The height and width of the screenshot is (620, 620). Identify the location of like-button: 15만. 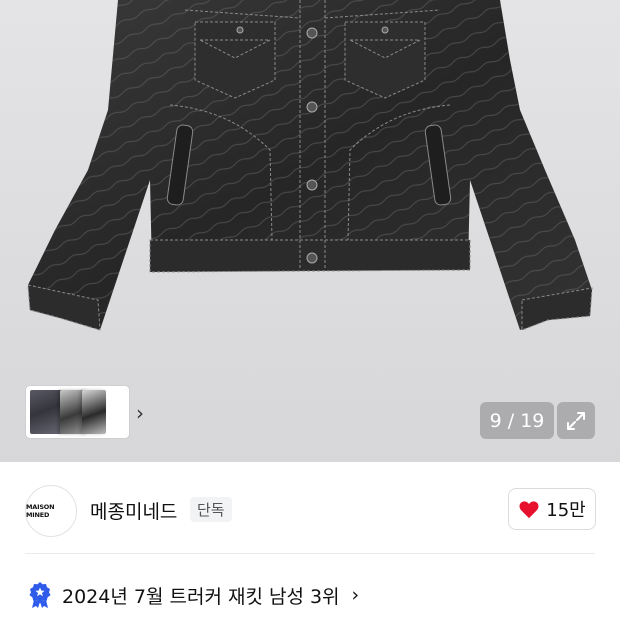
(552, 509).